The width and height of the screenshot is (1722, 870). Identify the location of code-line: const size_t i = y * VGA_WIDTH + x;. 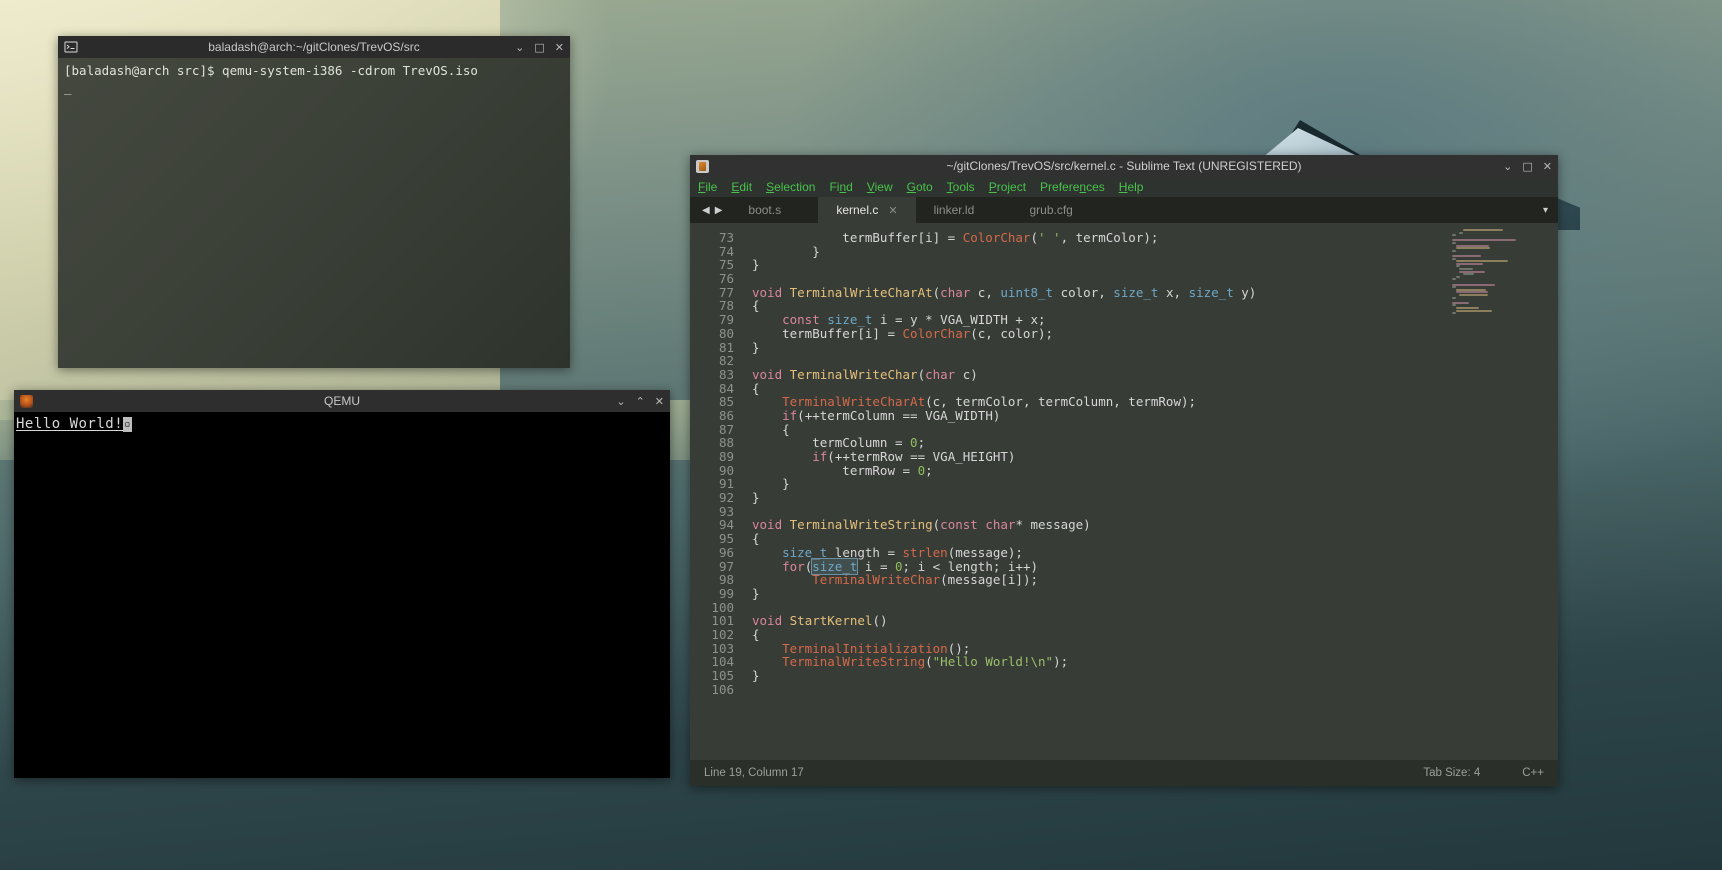
(1101, 320).